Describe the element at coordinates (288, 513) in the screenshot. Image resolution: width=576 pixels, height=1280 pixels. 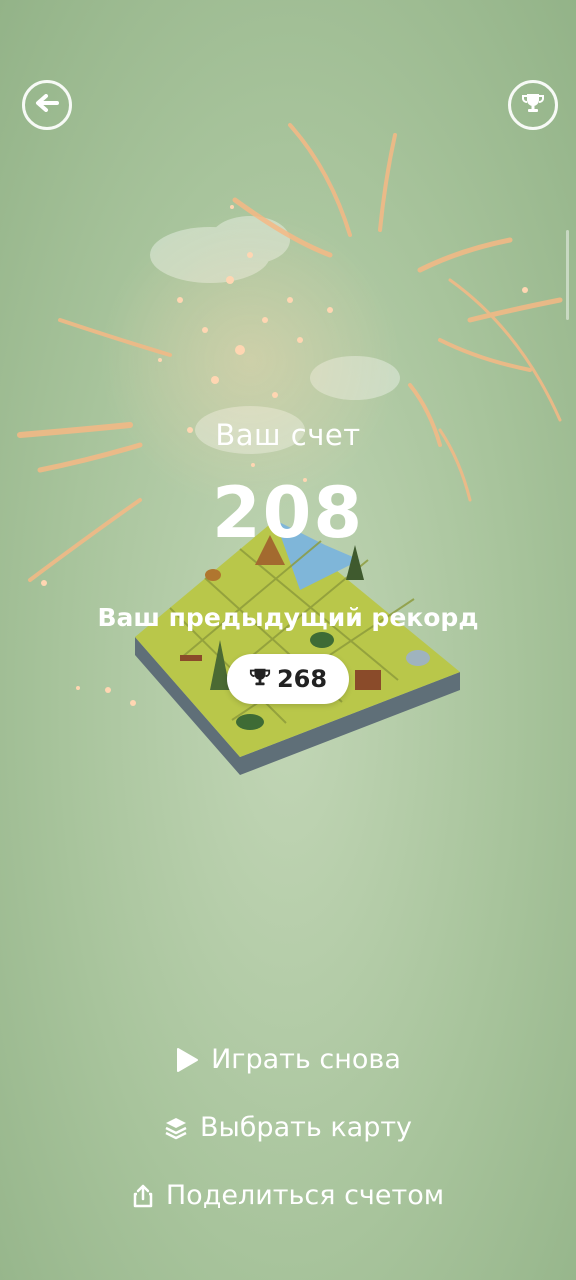
I see `score-value: 208` at that location.